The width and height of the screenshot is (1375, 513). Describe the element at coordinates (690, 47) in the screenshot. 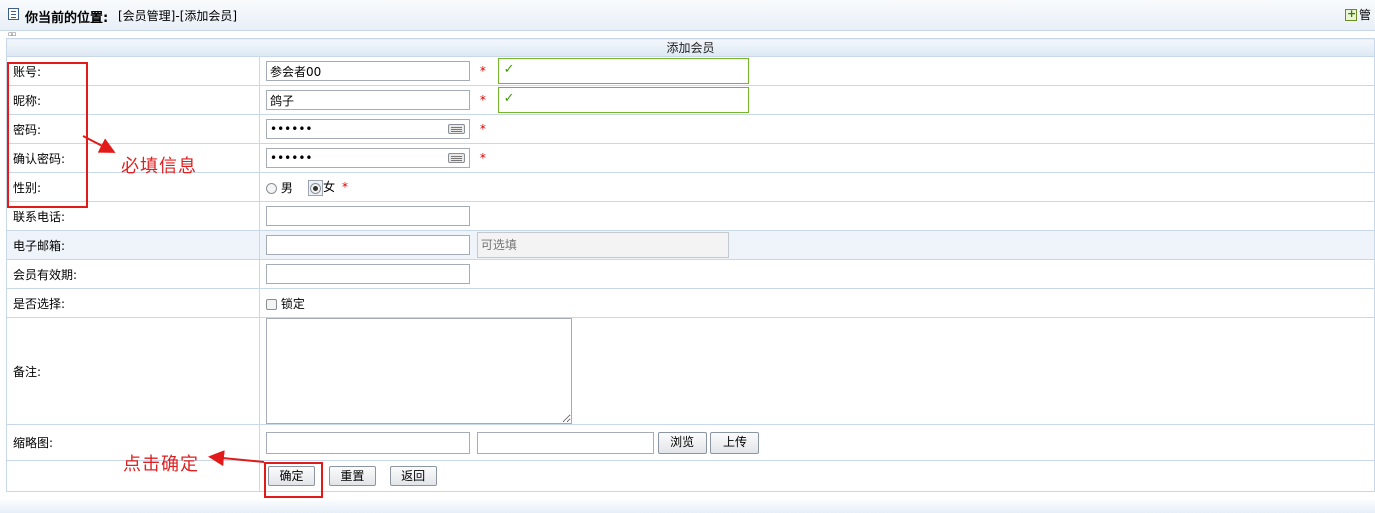

I see `form-title: 添加会员` at that location.